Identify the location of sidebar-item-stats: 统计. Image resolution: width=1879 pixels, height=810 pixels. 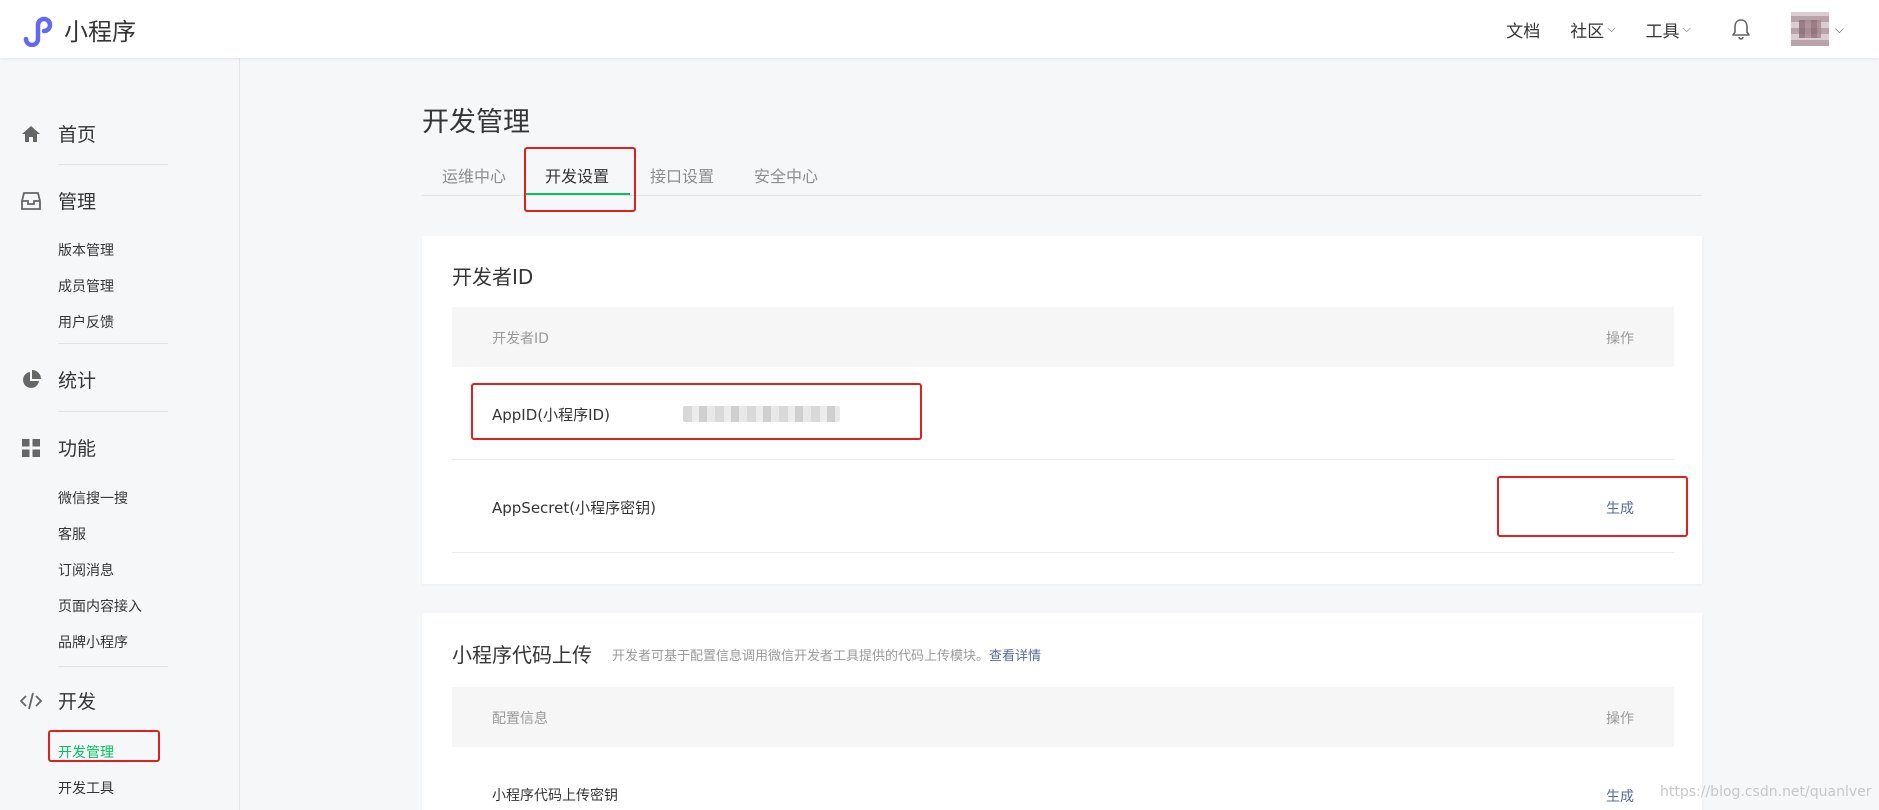
(58, 379).